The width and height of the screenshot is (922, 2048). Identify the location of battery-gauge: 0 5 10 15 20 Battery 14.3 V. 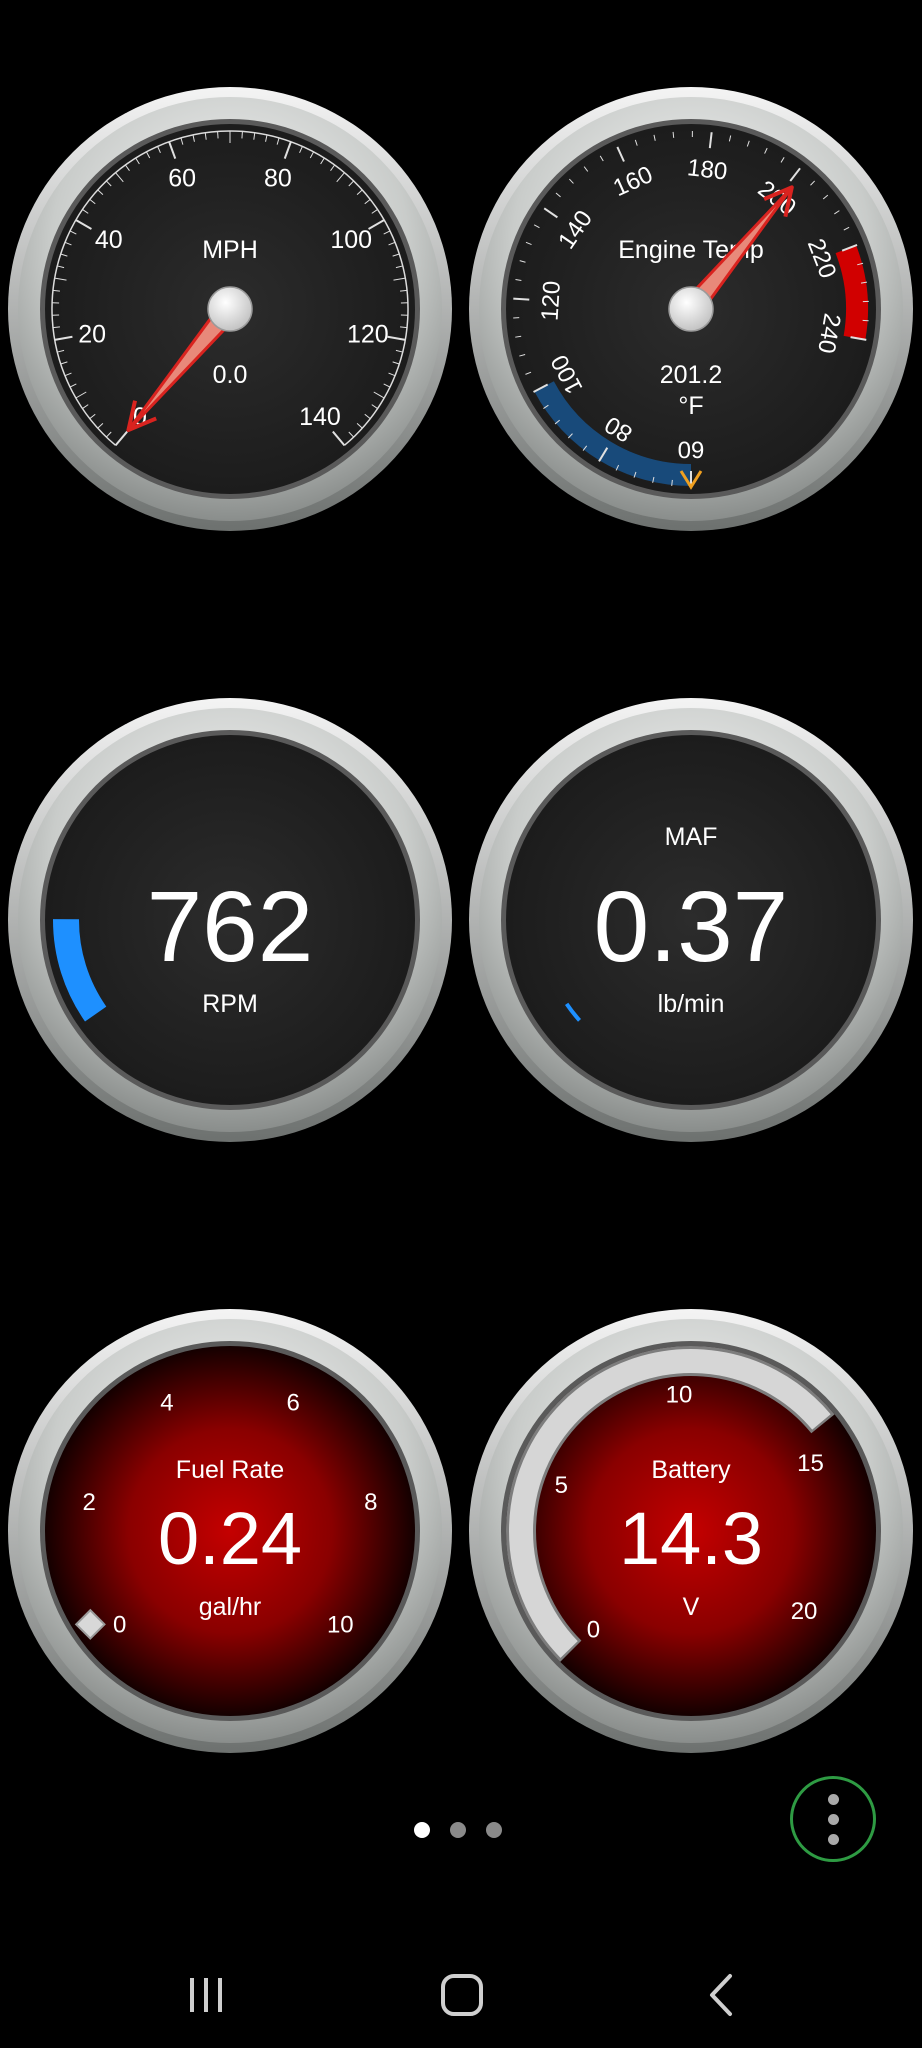
(691, 1531).